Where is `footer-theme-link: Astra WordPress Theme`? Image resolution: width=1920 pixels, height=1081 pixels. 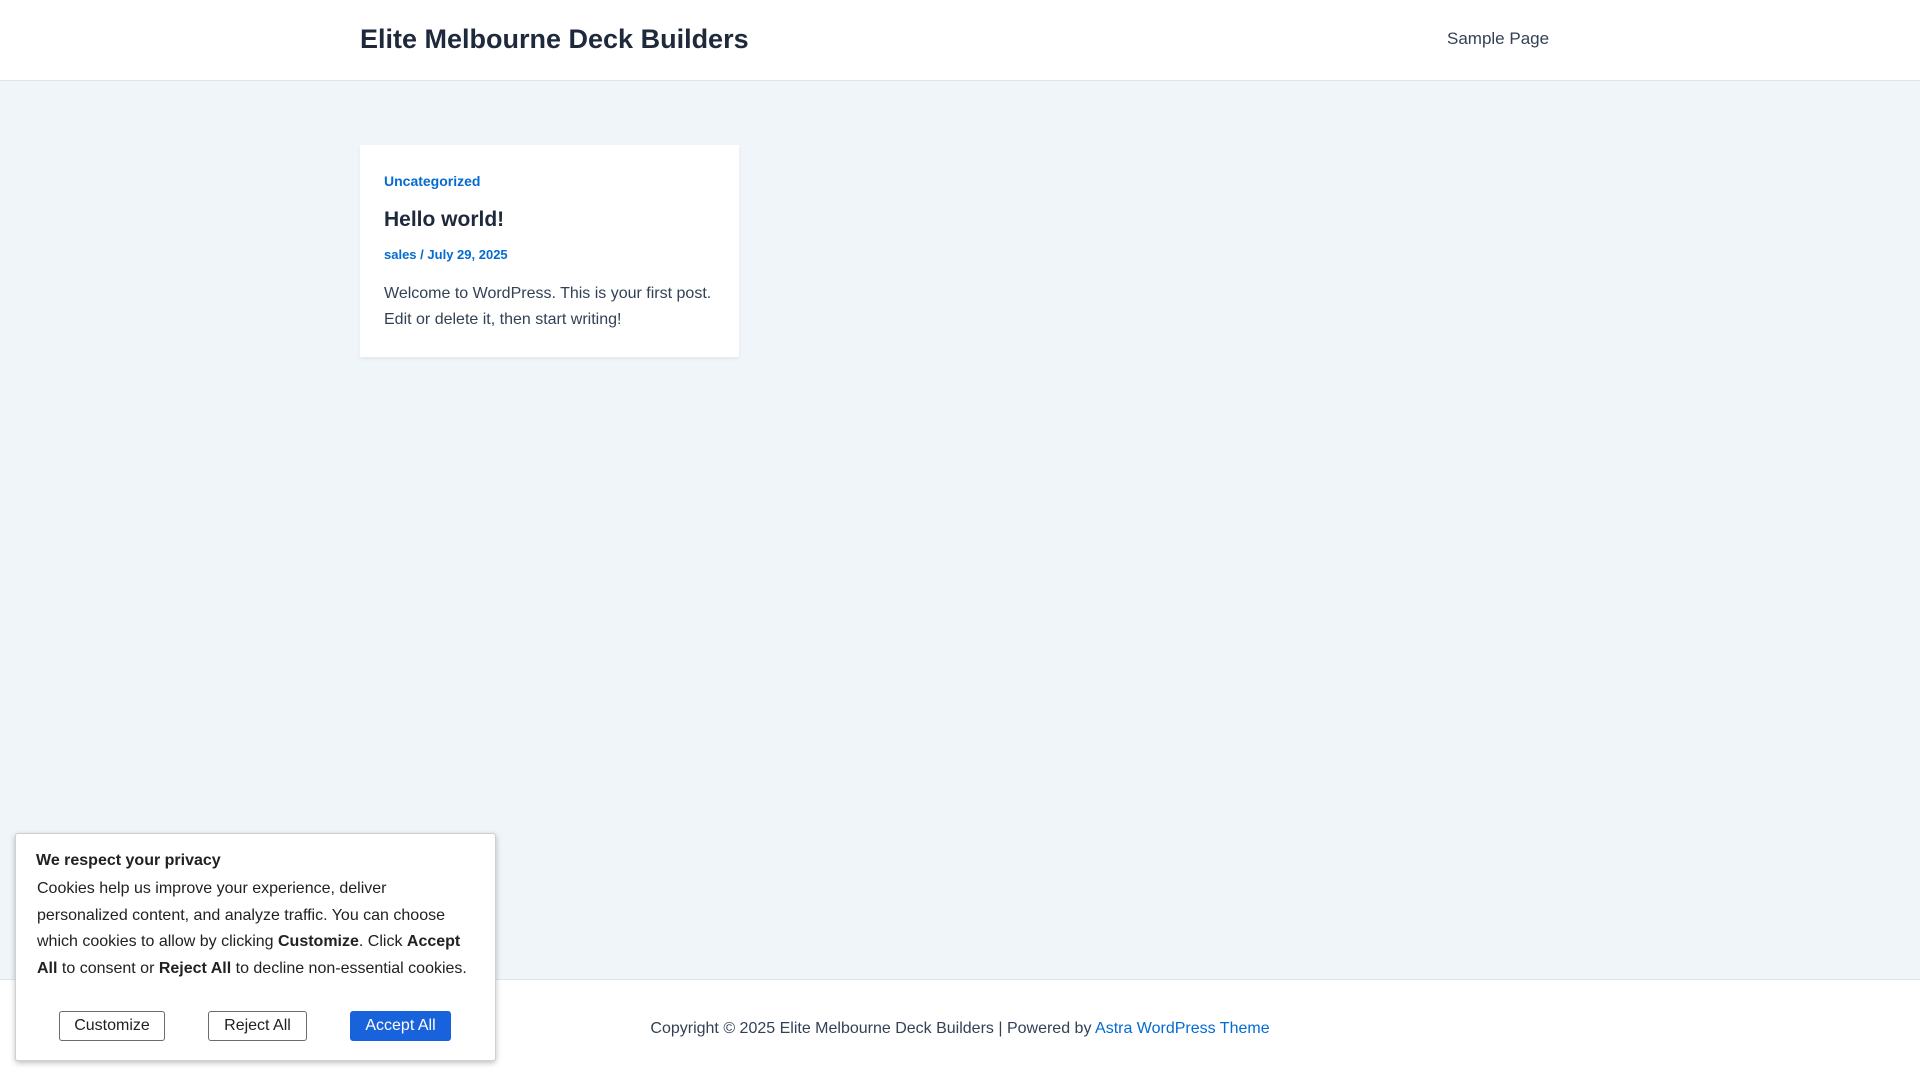
footer-theme-link: Astra WordPress Theme is located at coordinates (1182, 1028).